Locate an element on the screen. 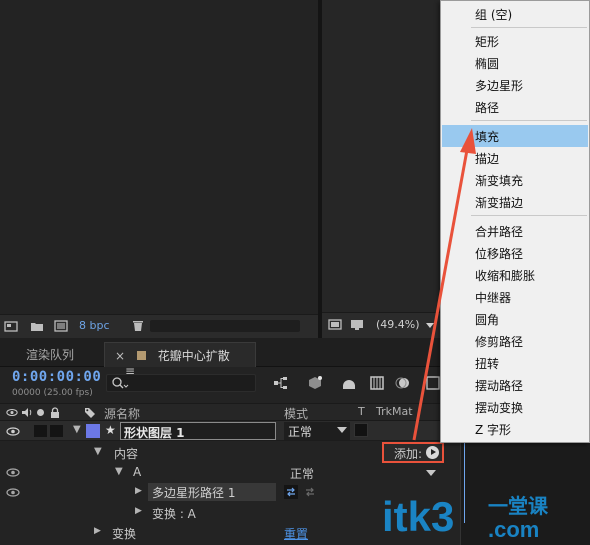  always-preview-icon is located at coordinates (335, 325).